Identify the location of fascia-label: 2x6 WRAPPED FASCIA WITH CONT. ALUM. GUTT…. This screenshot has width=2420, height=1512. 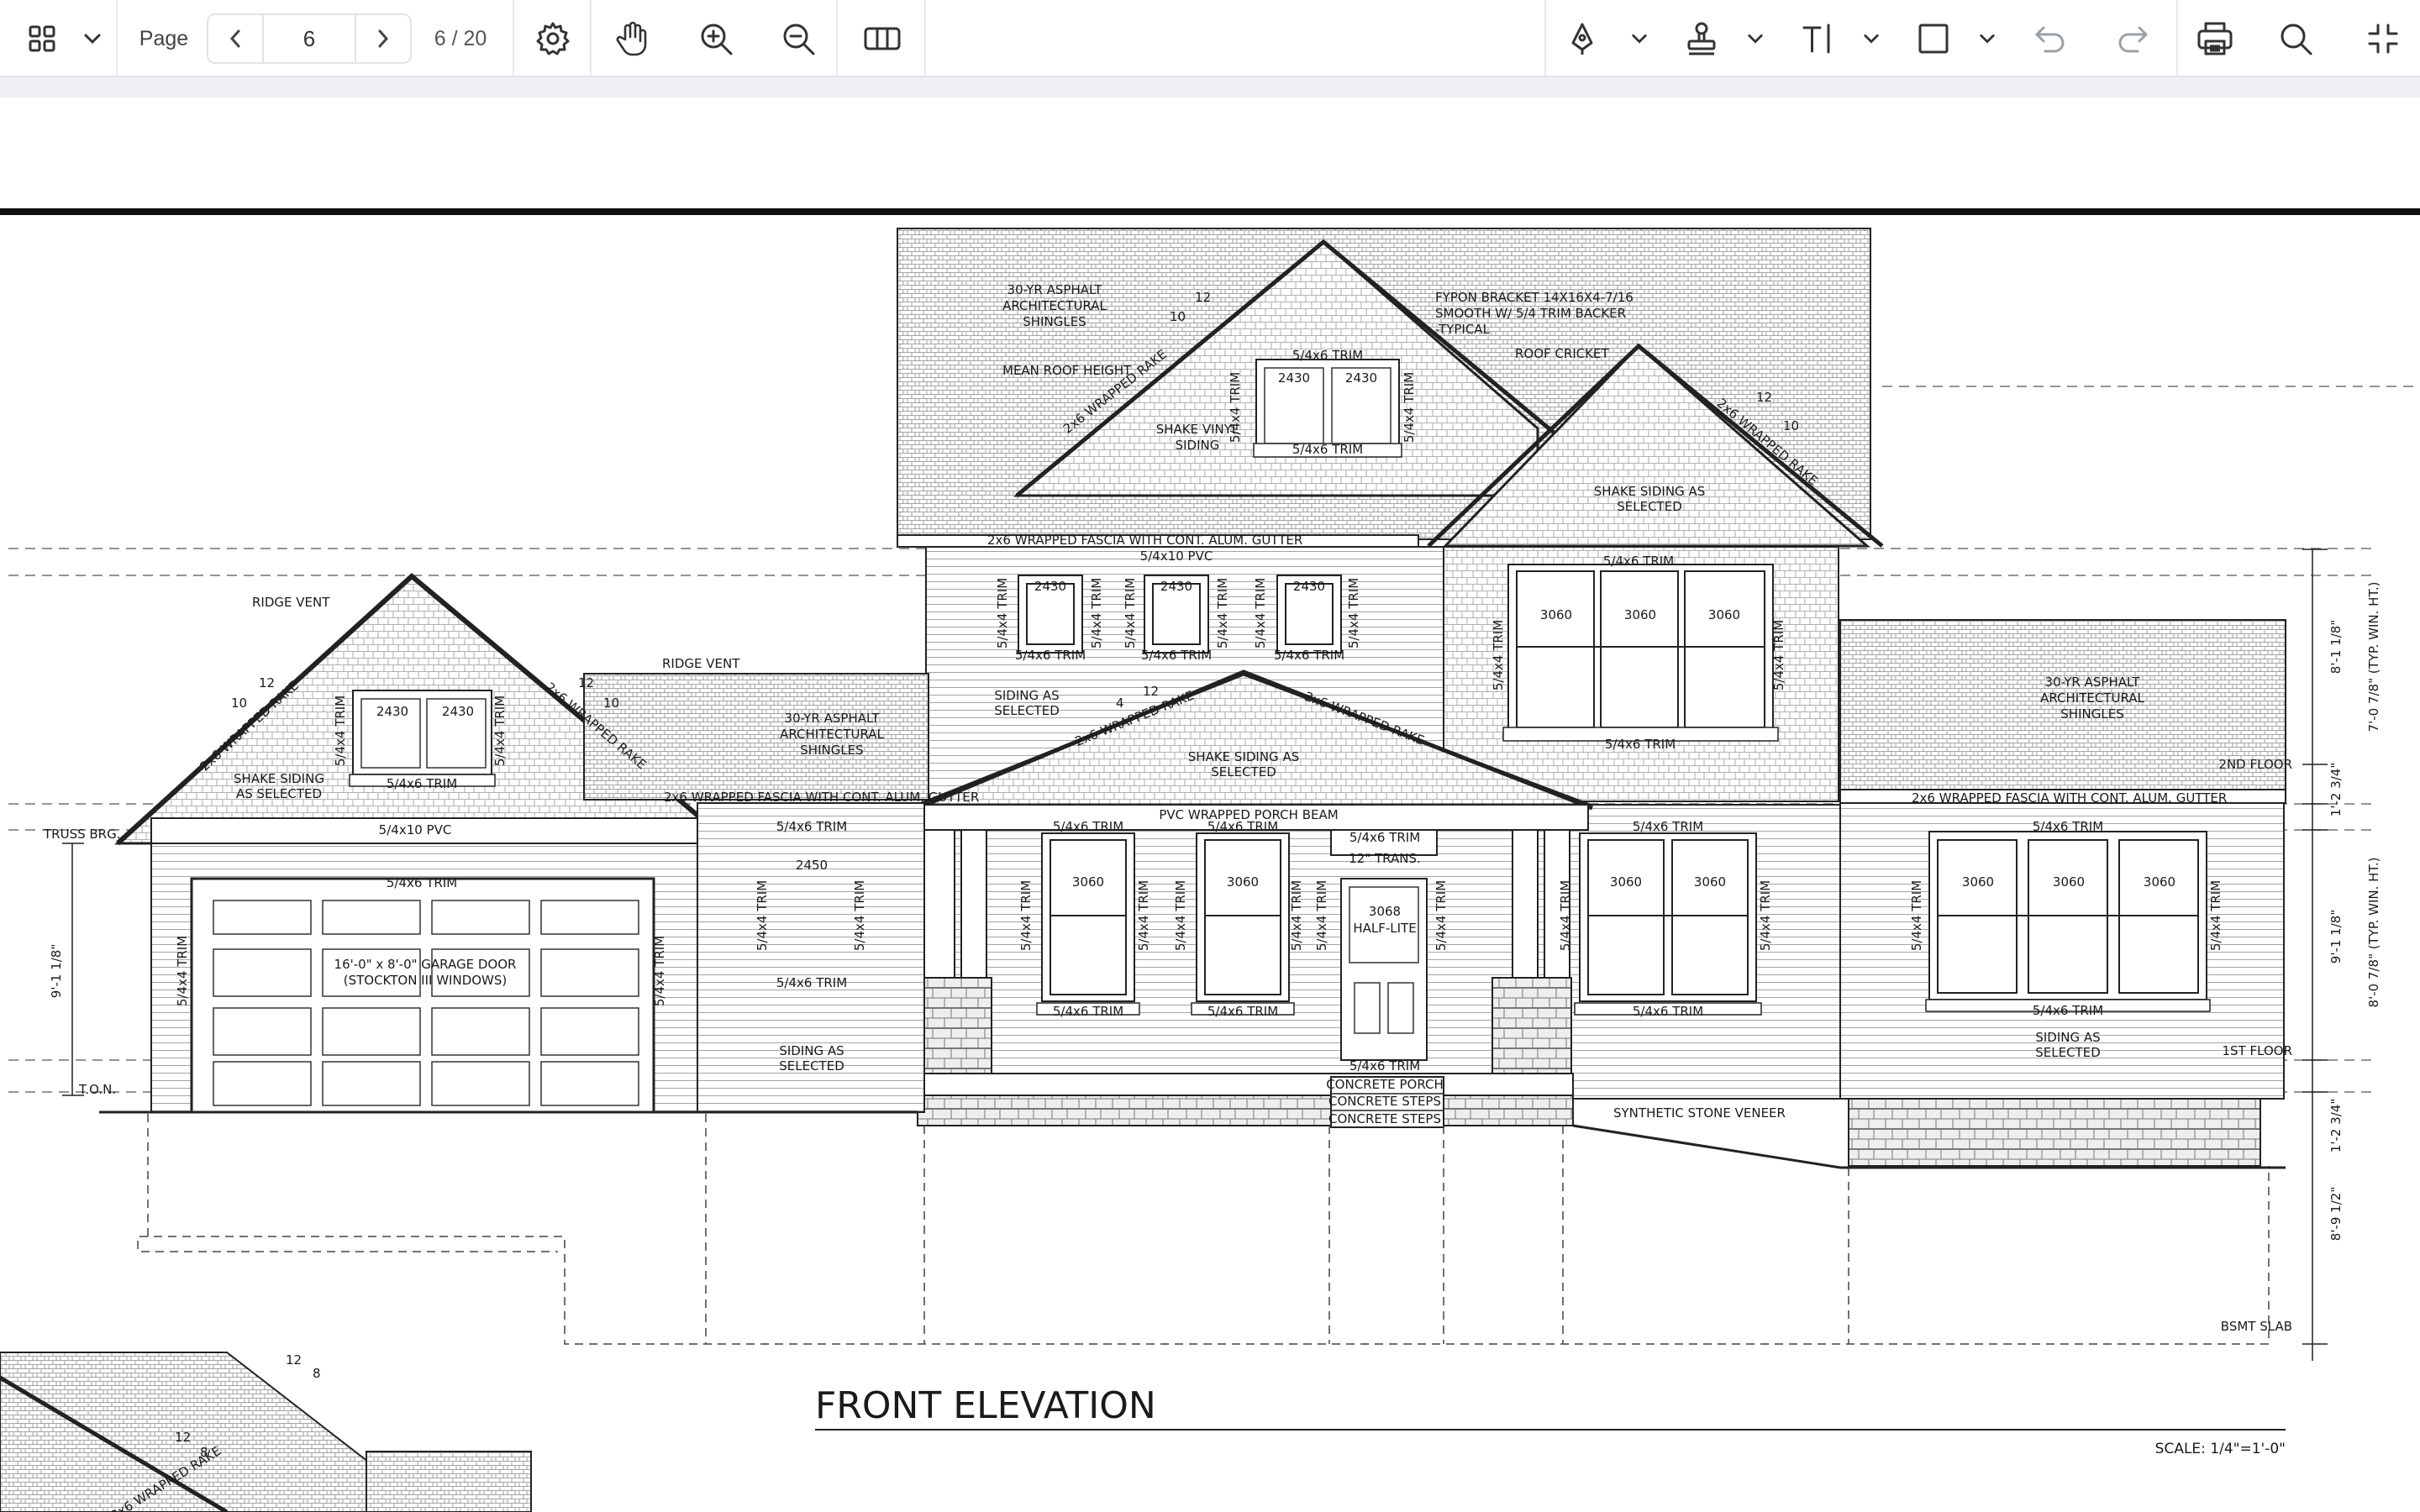
(1144, 540).